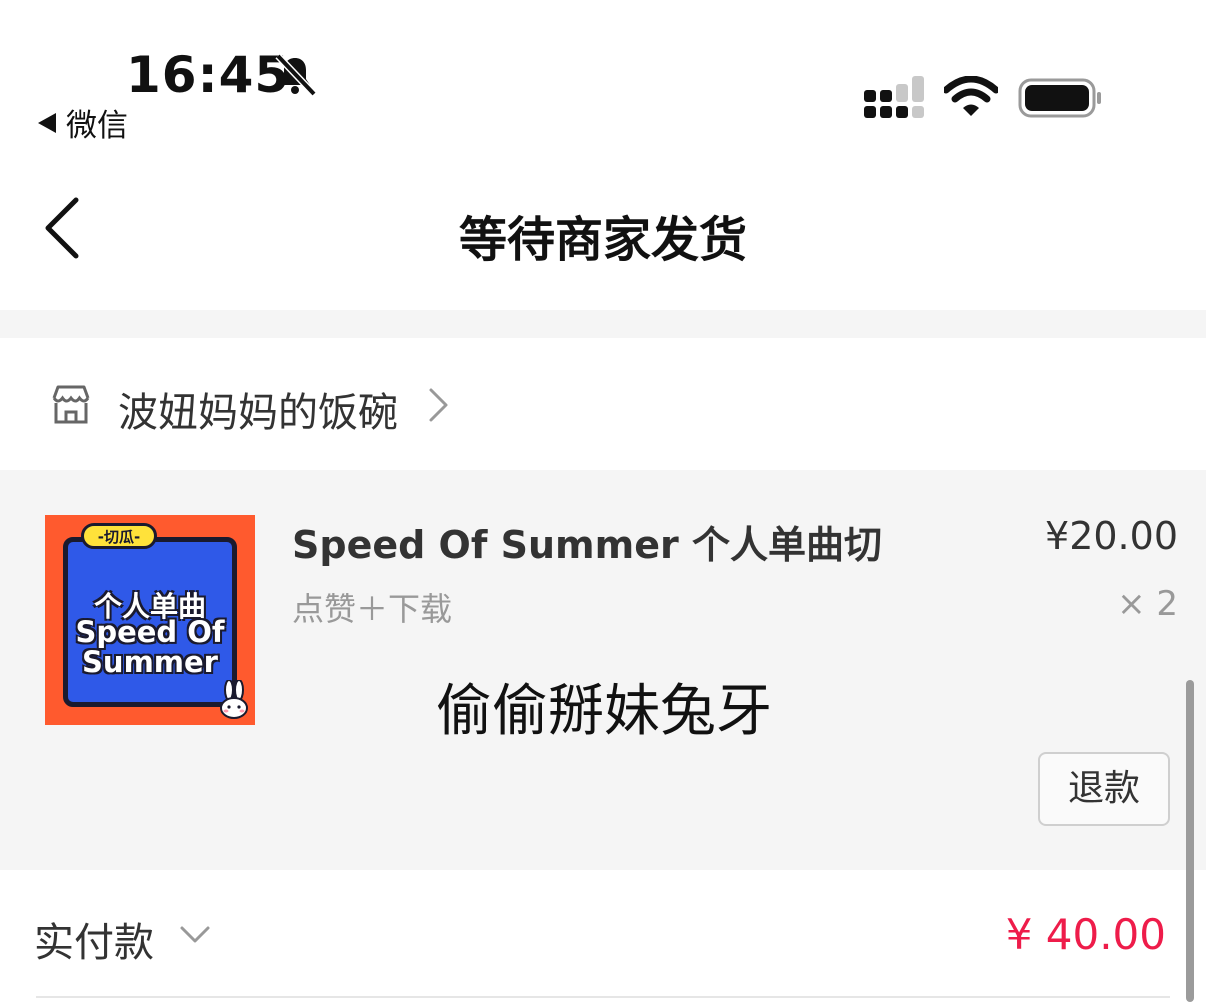 The height and width of the screenshot is (1002, 1206). Describe the element at coordinates (1147, 604) in the screenshot. I see `product-quantity: × 2` at that location.